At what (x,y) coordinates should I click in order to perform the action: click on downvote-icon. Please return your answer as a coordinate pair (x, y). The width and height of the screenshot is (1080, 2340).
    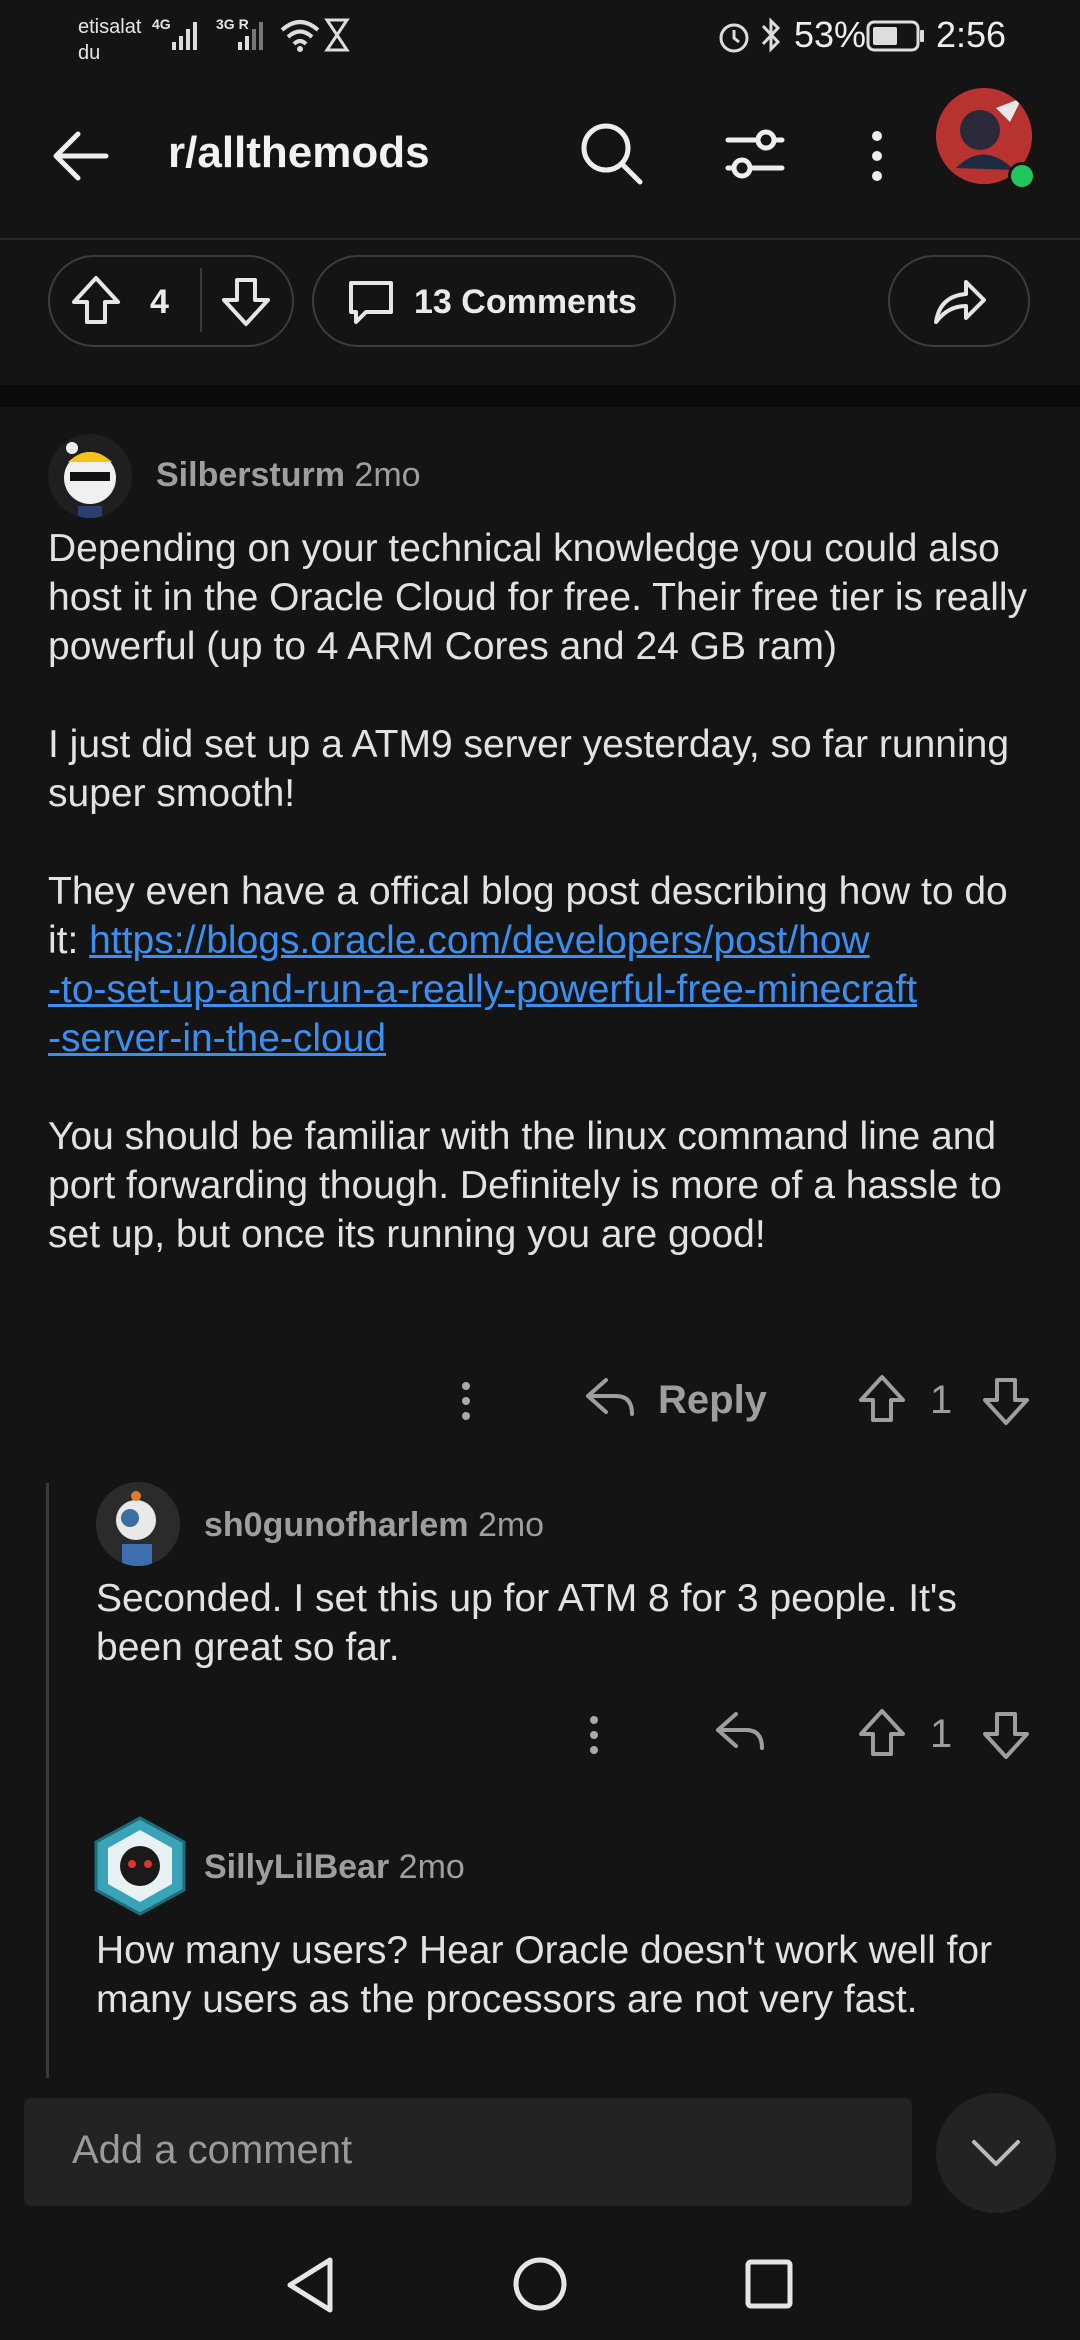
    Looking at the image, I should click on (246, 302).